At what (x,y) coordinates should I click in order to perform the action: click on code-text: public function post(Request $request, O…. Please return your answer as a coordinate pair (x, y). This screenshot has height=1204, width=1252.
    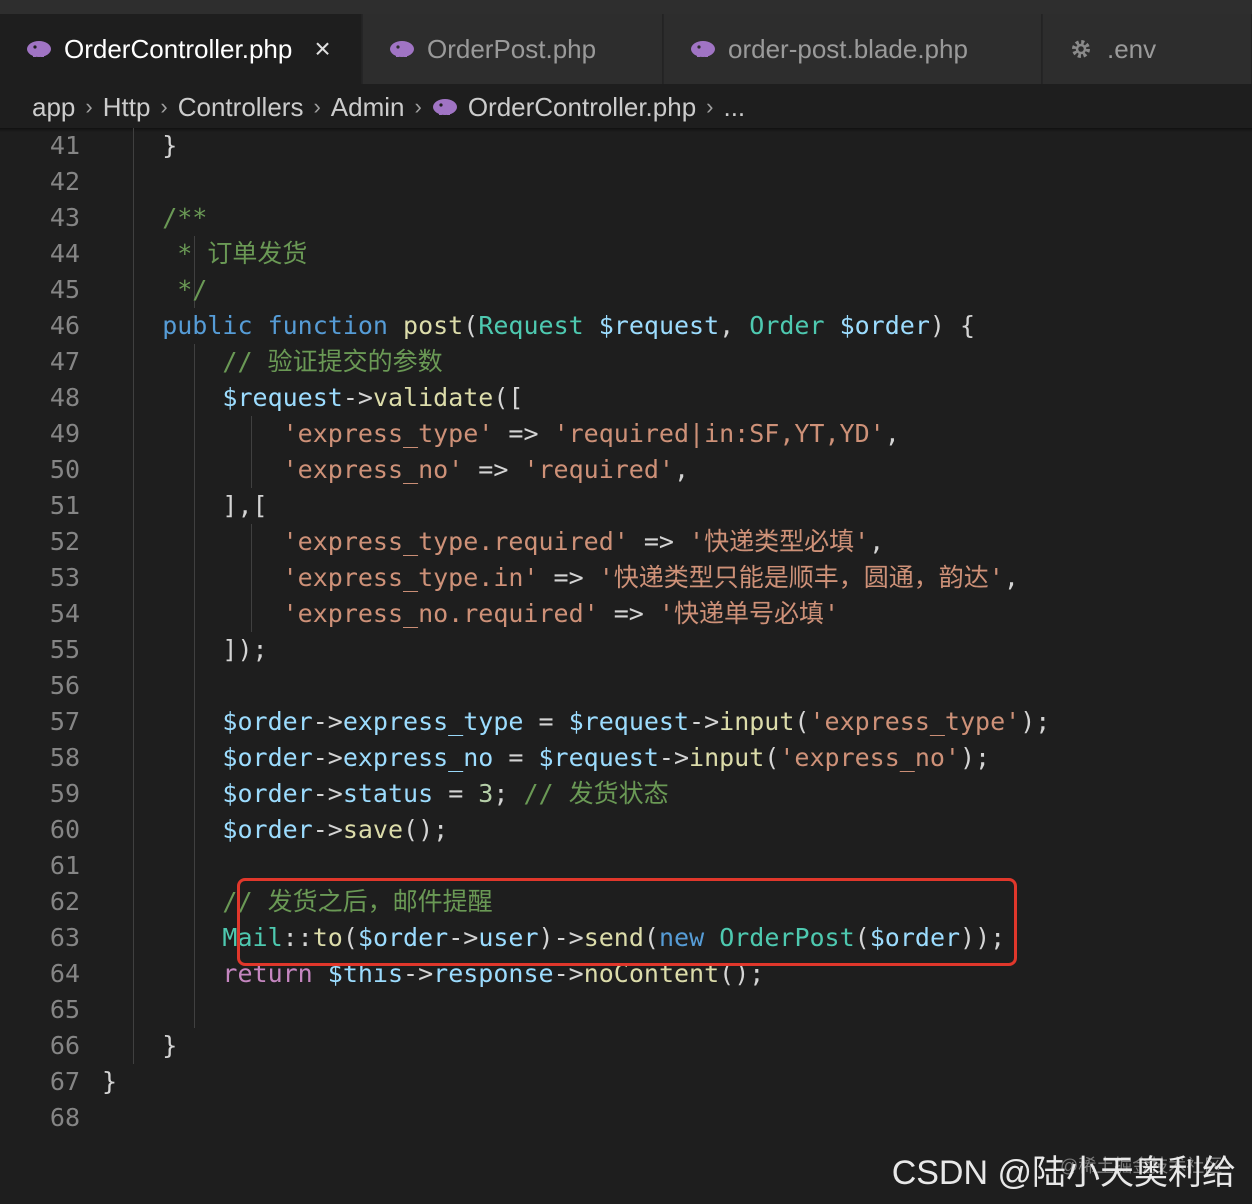
    Looking at the image, I should click on (538, 326).